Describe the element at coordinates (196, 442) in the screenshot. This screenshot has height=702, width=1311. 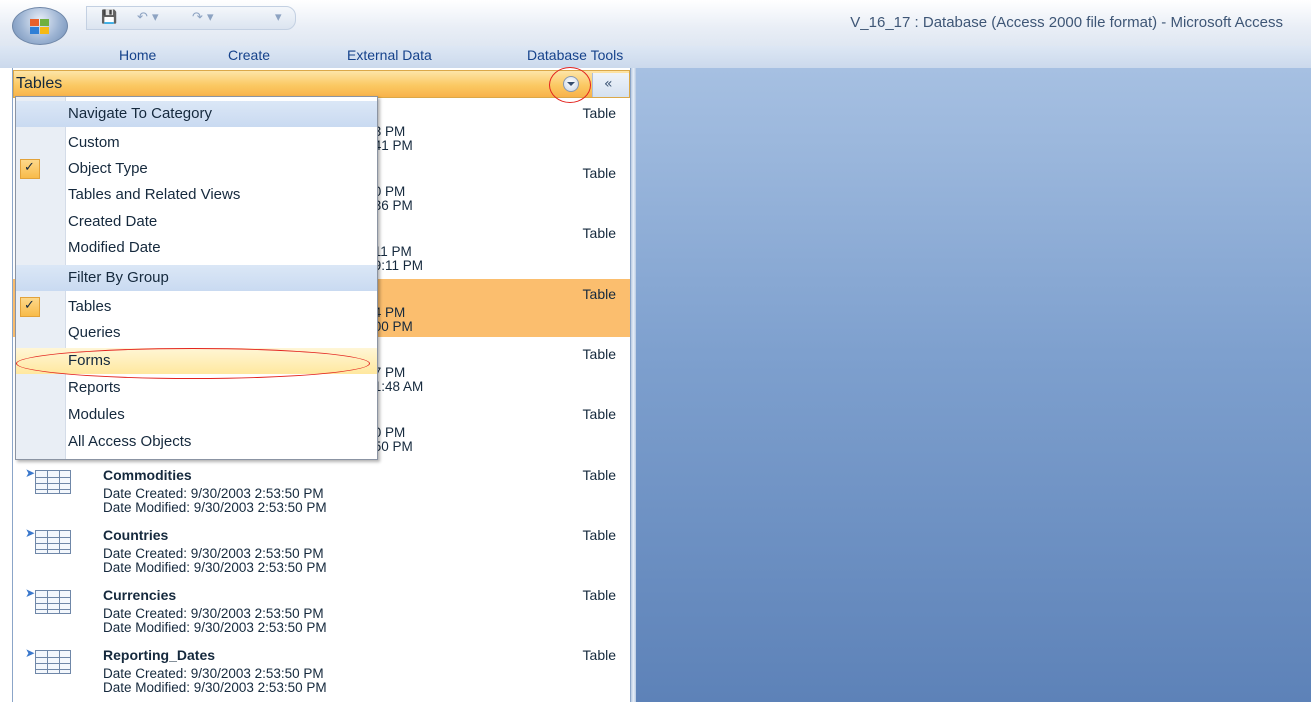
I see `menu-item-all-access-objects: All Access Objects` at that location.